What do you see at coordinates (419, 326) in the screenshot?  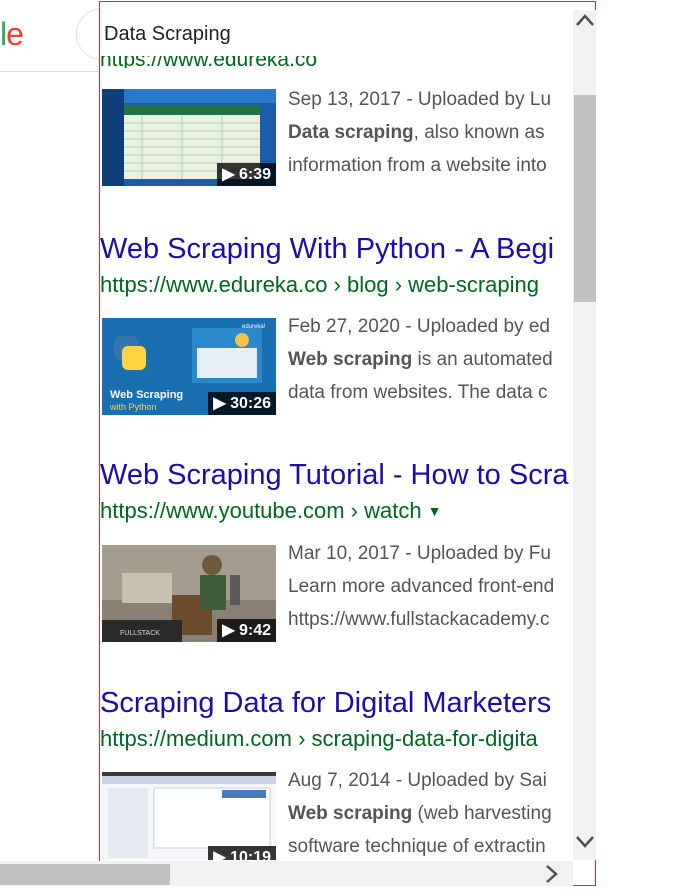 I see `result-meta: Feb 27, 2020 - Uploaded by ed` at bounding box center [419, 326].